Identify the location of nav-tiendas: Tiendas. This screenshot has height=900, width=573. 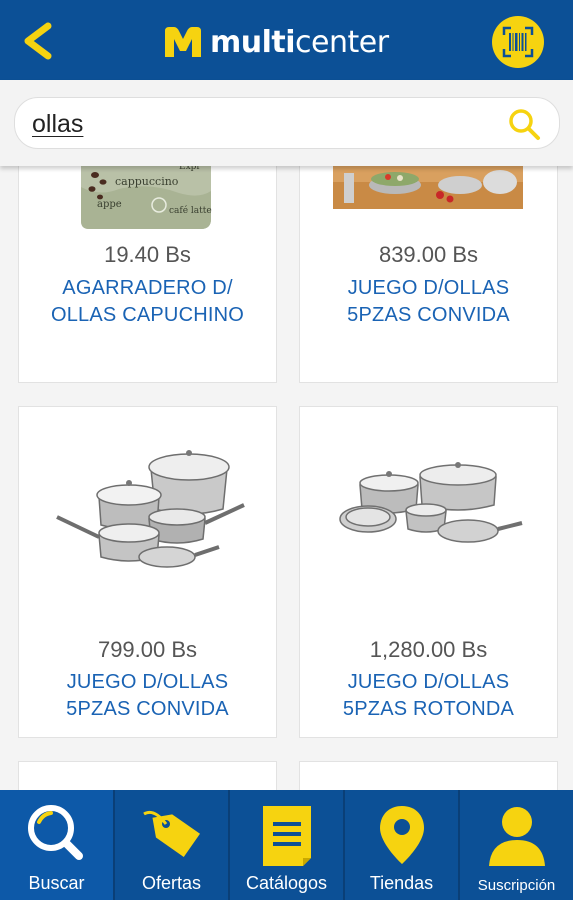
(402, 845).